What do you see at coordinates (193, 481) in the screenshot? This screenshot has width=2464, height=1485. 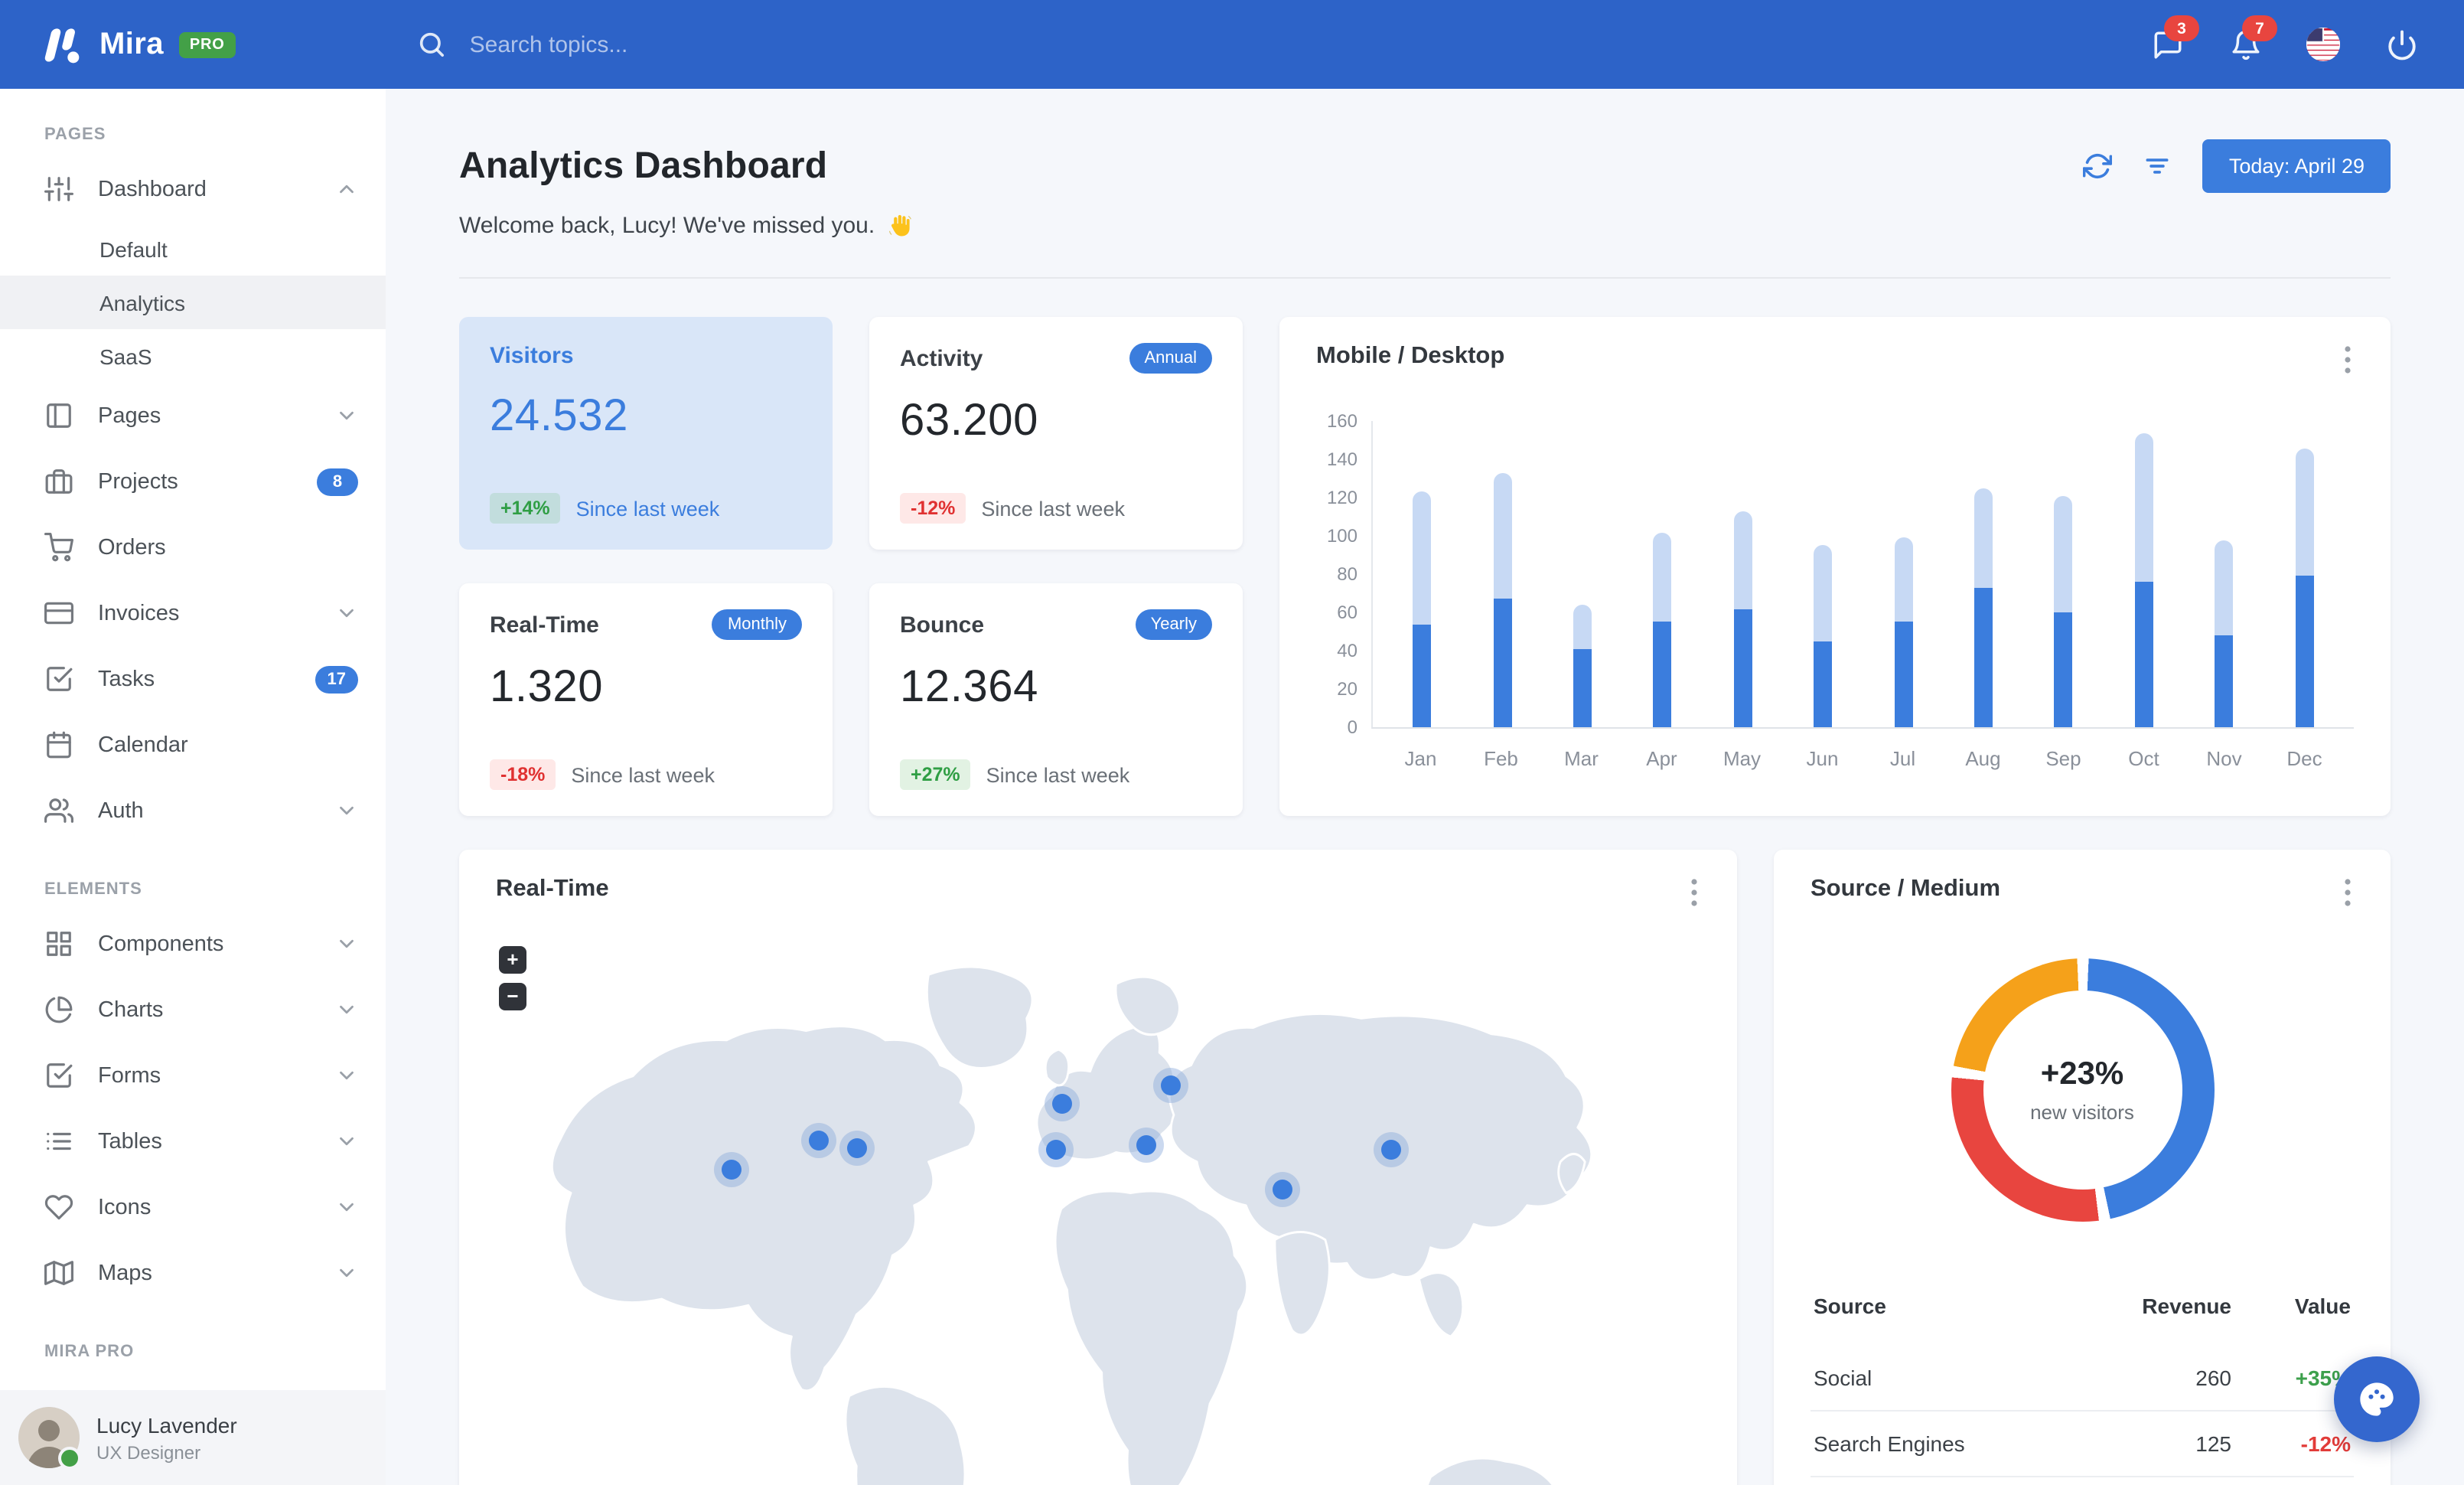 I see `sidebar-item-projects: Projects 8` at bounding box center [193, 481].